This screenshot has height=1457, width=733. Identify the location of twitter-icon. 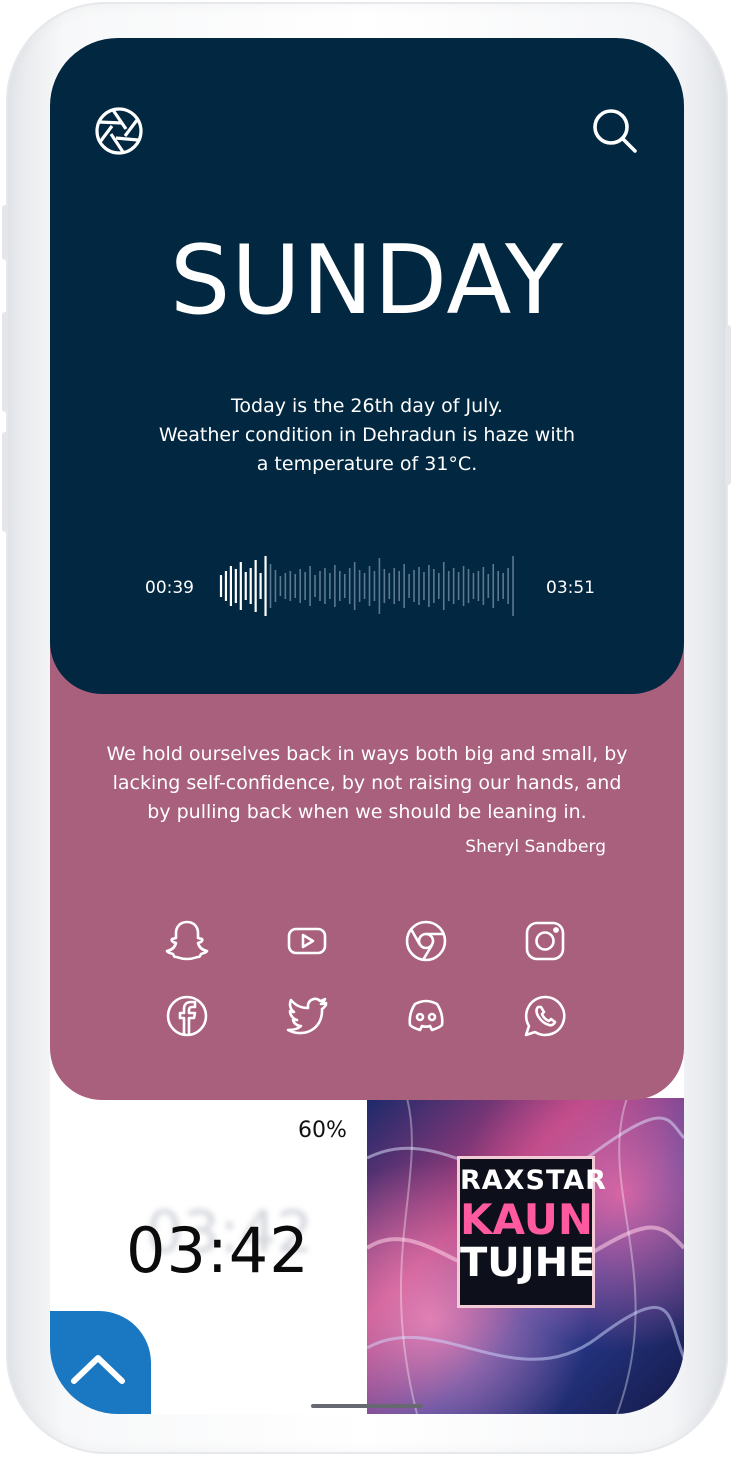
(307, 1016).